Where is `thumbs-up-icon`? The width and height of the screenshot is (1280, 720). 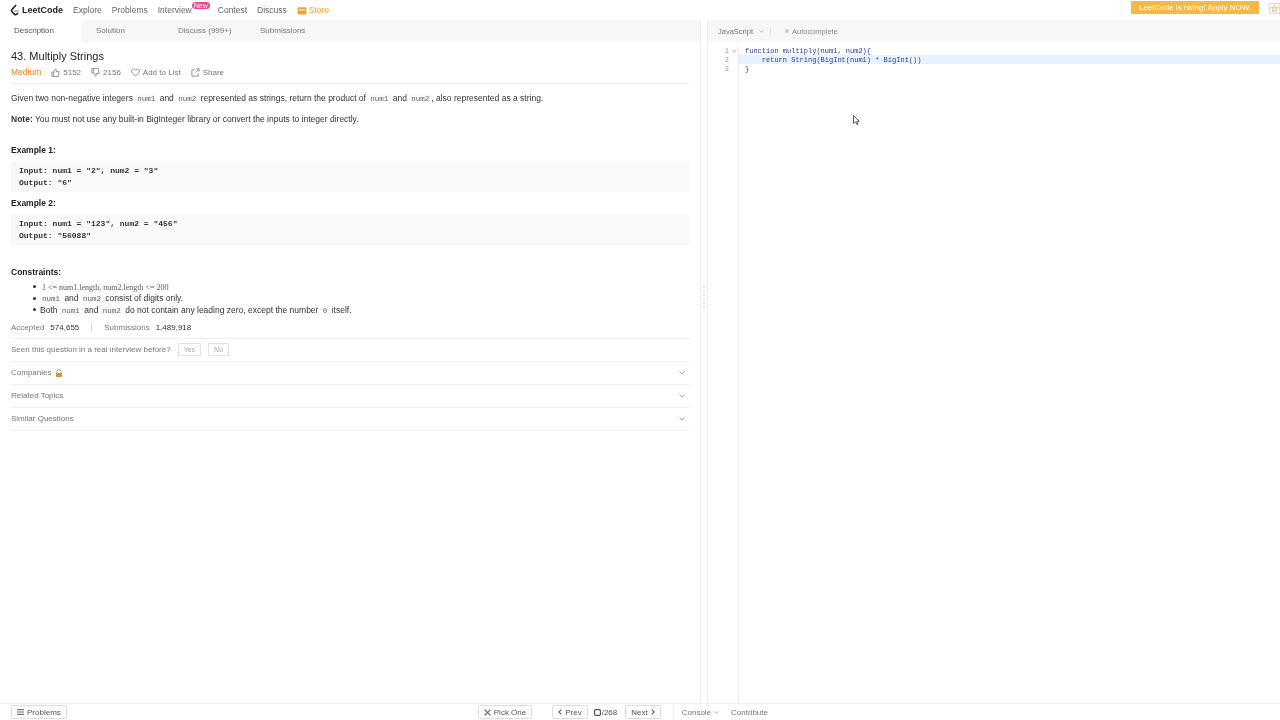
thumbs-up-icon is located at coordinates (56, 72).